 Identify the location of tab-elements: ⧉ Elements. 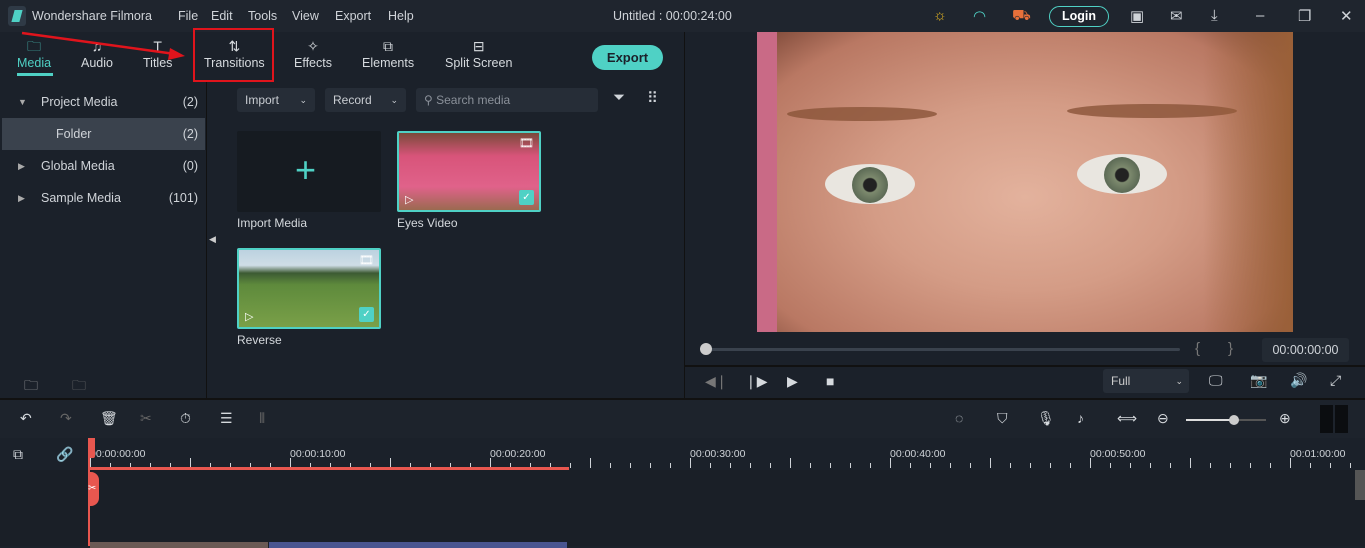
(388, 53).